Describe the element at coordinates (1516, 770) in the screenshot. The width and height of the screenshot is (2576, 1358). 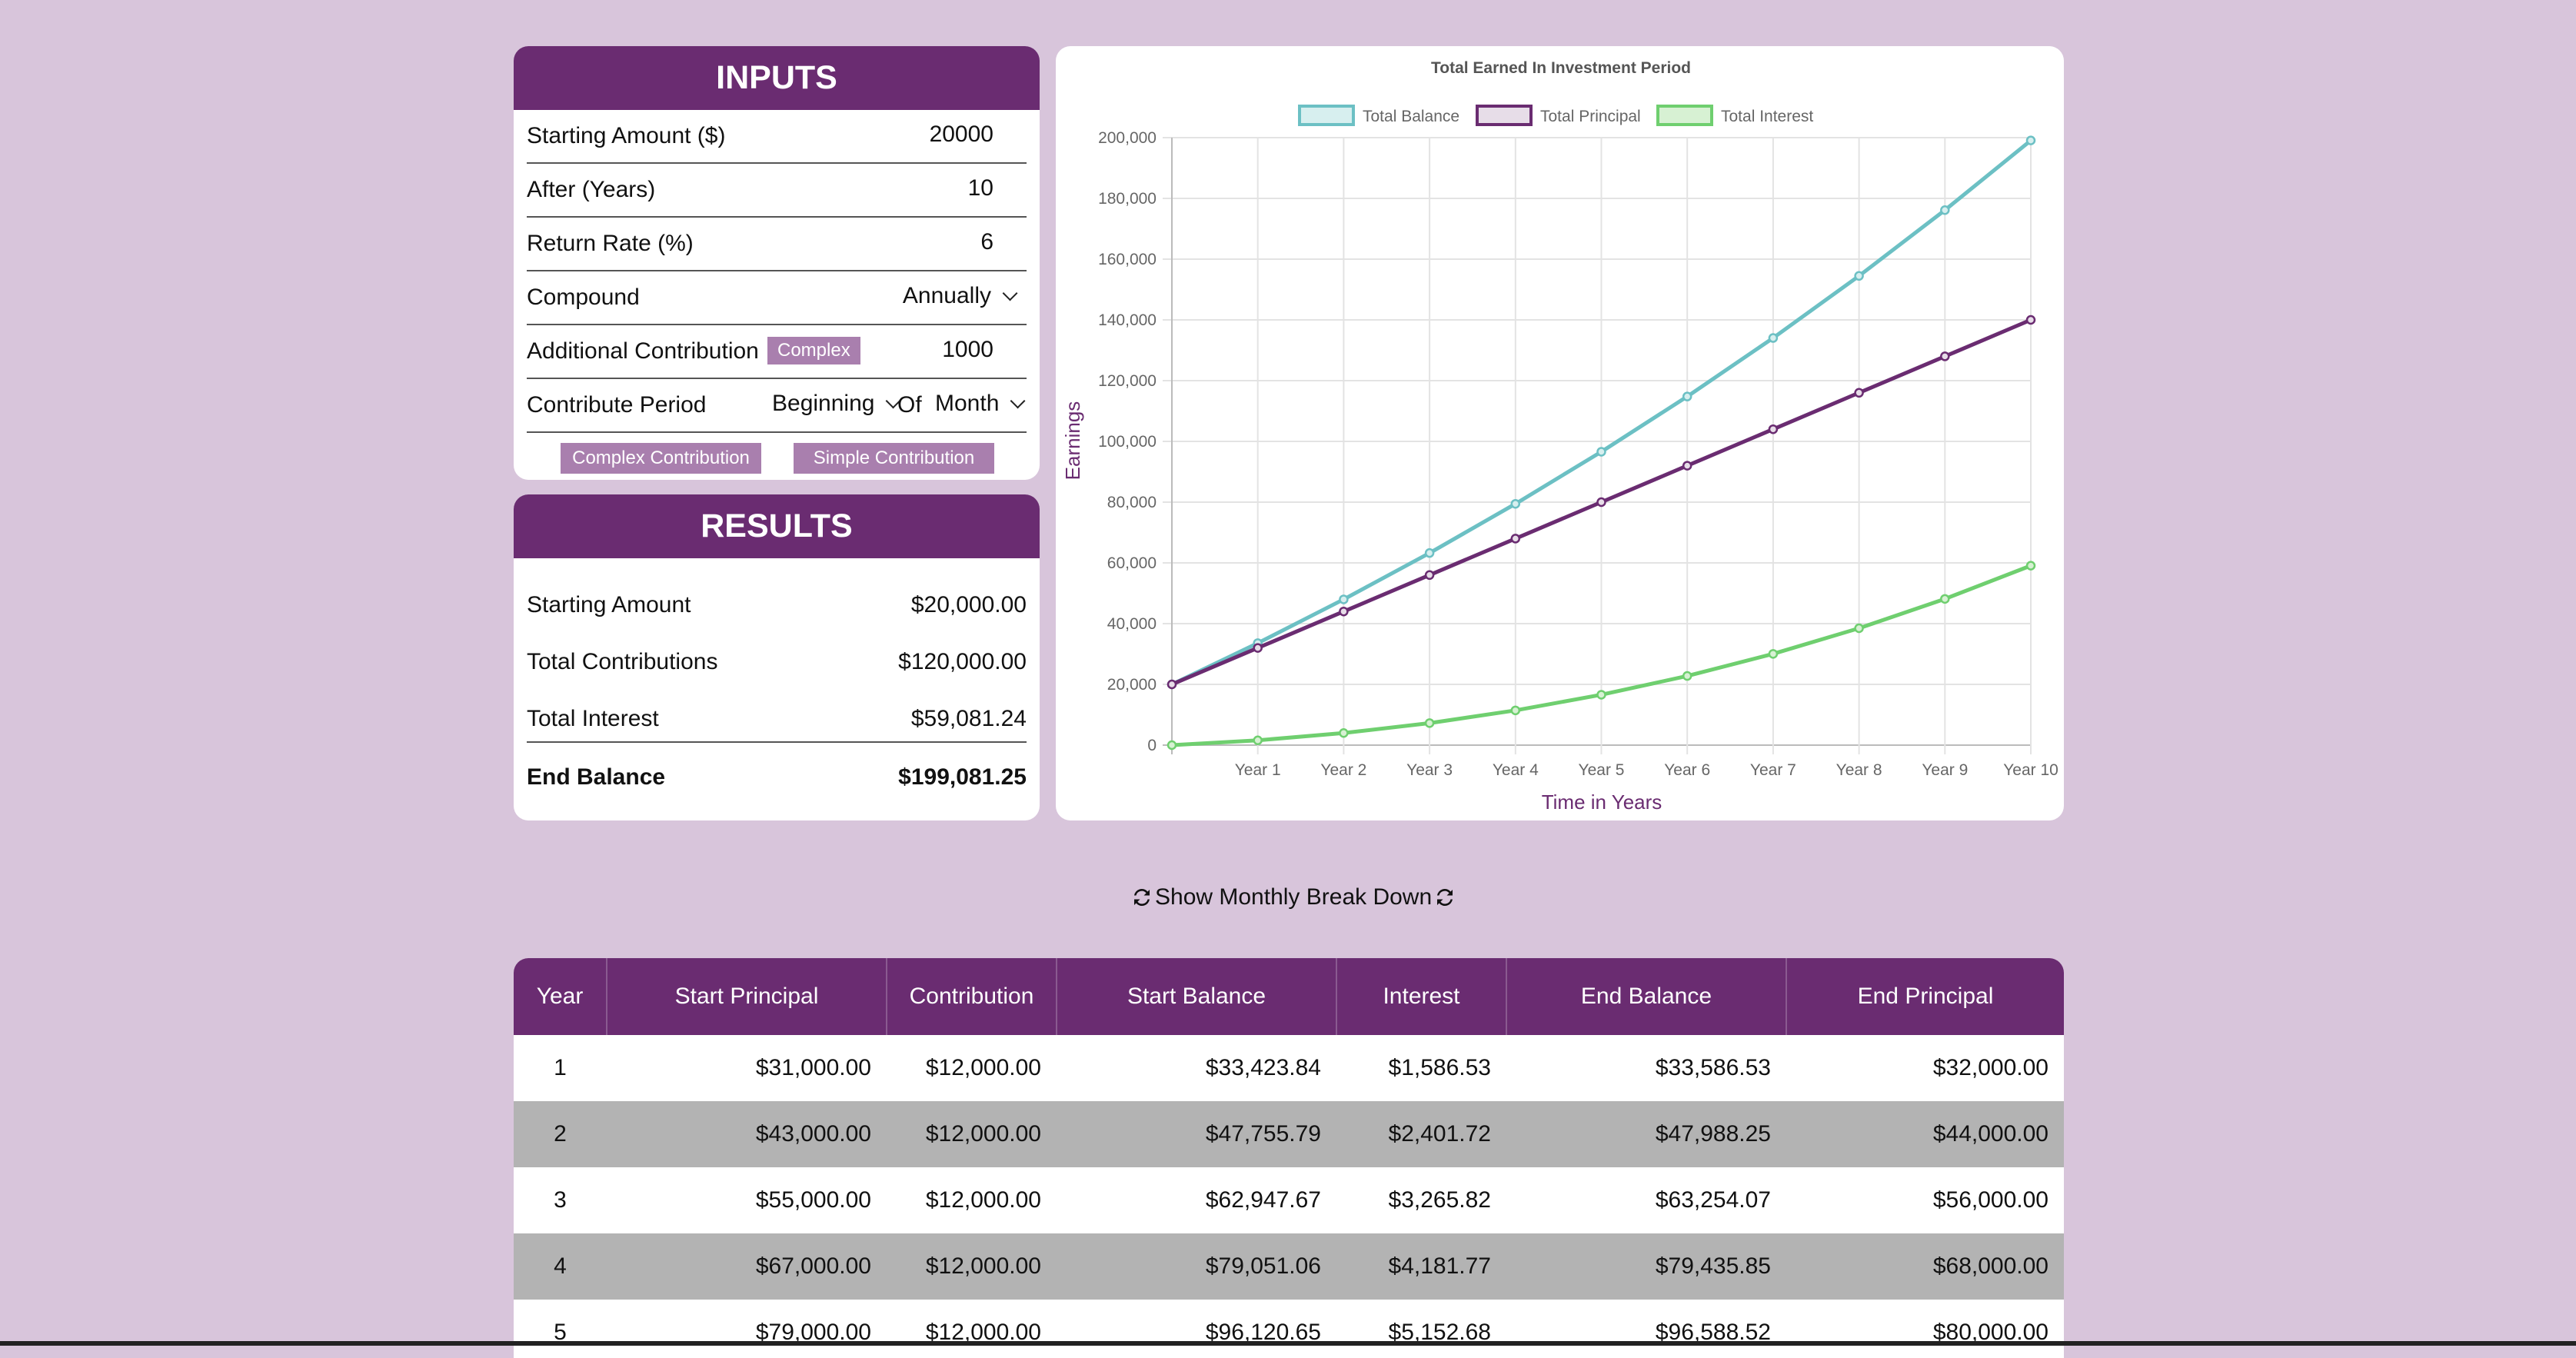
I see `x-tick-label: Year 4` at that location.